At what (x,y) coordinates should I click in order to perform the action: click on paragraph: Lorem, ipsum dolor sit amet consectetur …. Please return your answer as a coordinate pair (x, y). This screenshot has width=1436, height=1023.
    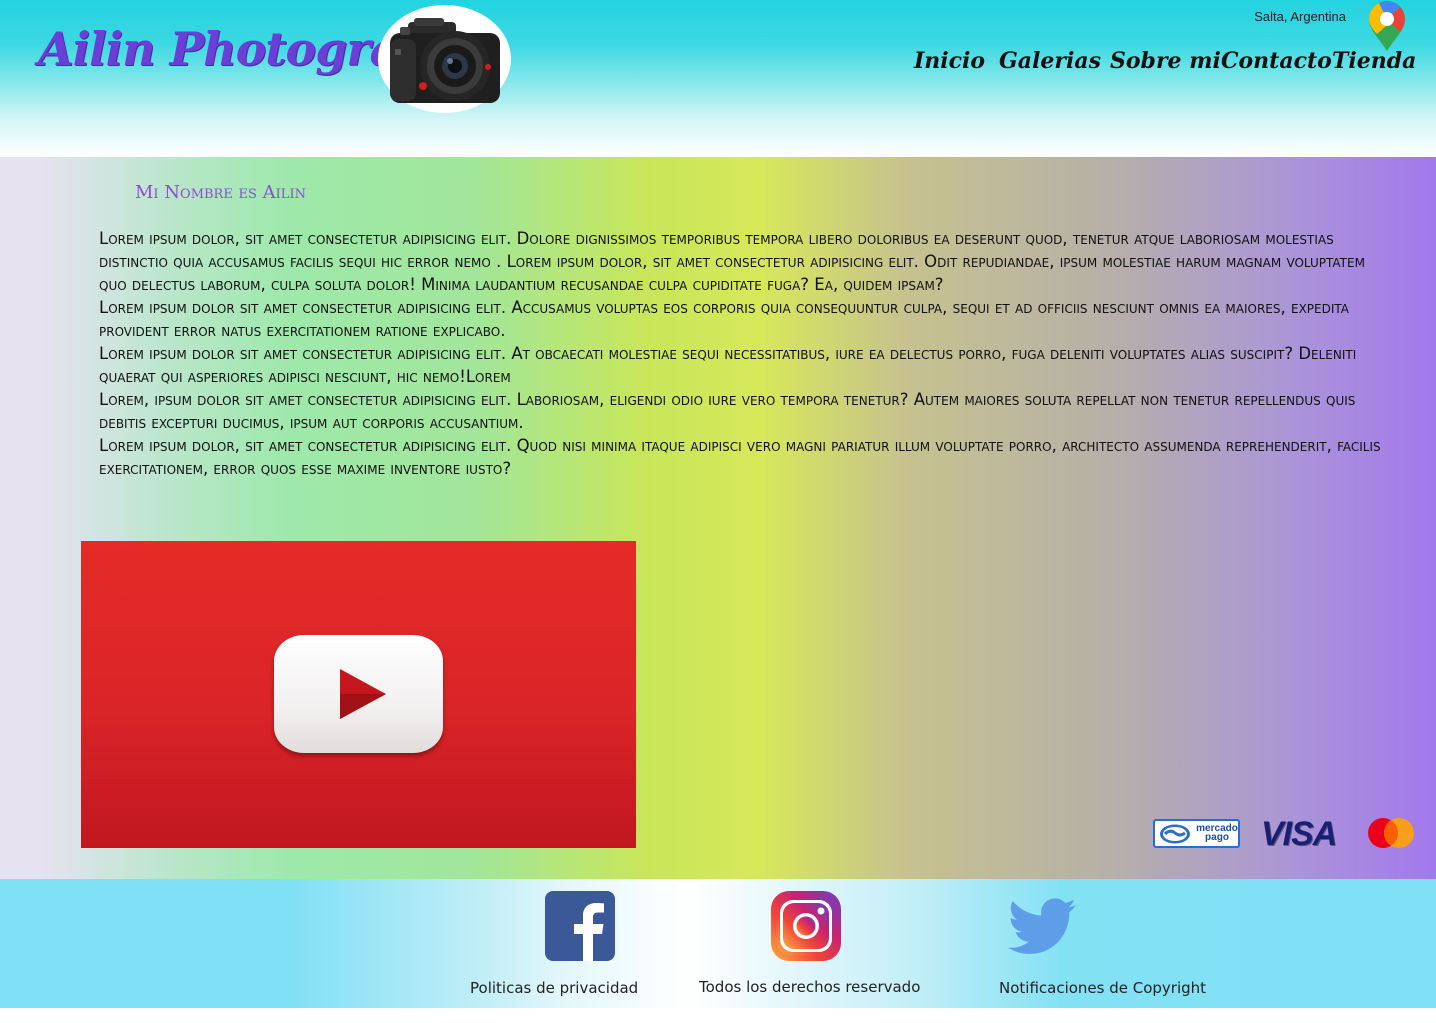
    Looking at the image, I should click on (727, 411).